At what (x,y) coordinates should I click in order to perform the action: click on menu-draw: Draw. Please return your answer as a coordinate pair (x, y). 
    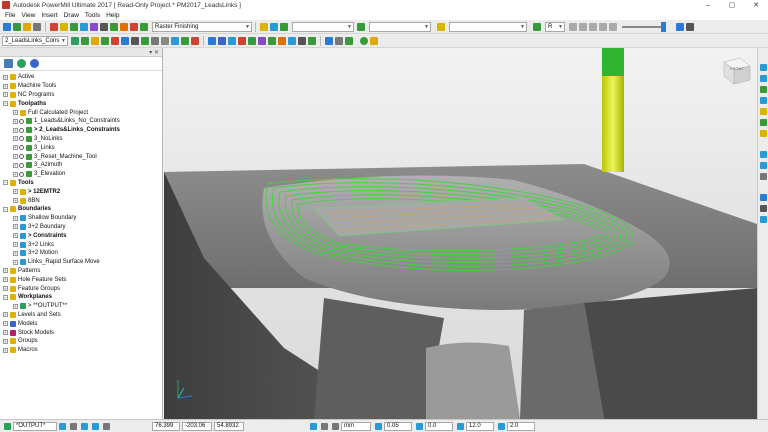
    Looking at the image, I should click on (71, 15).